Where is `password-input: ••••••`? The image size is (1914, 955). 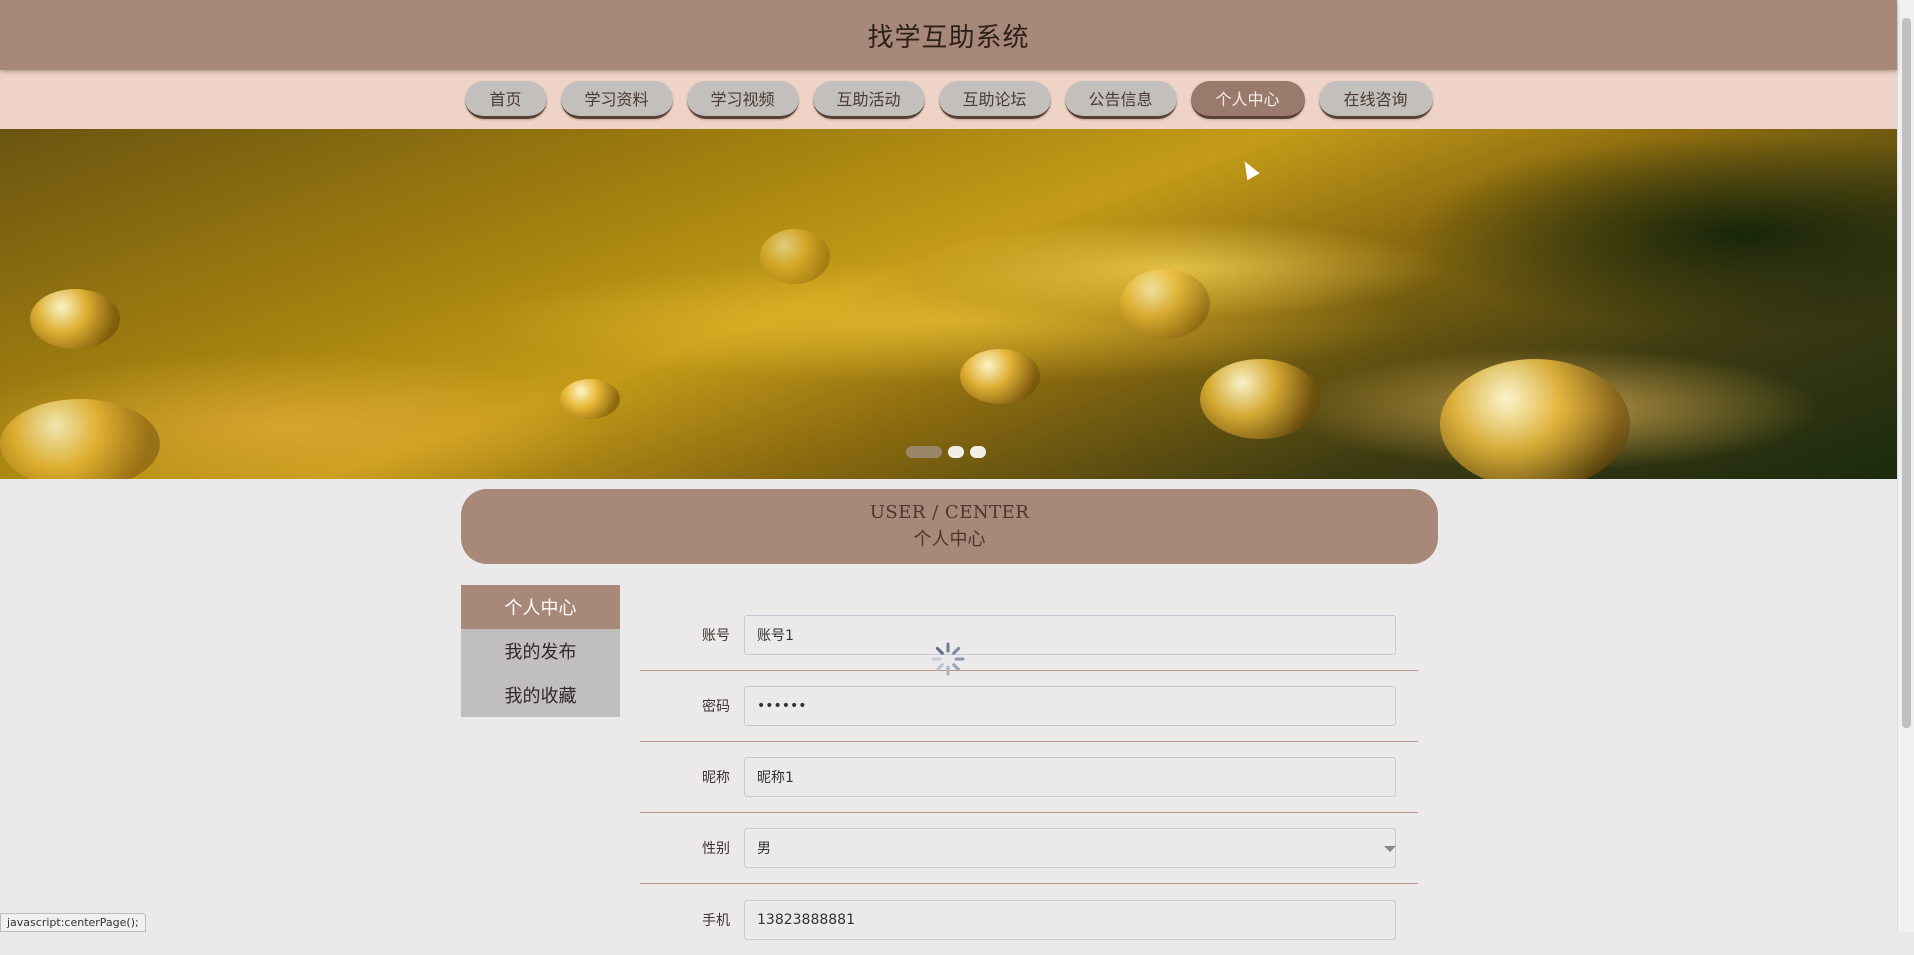 password-input: •••••• is located at coordinates (1070, 706).